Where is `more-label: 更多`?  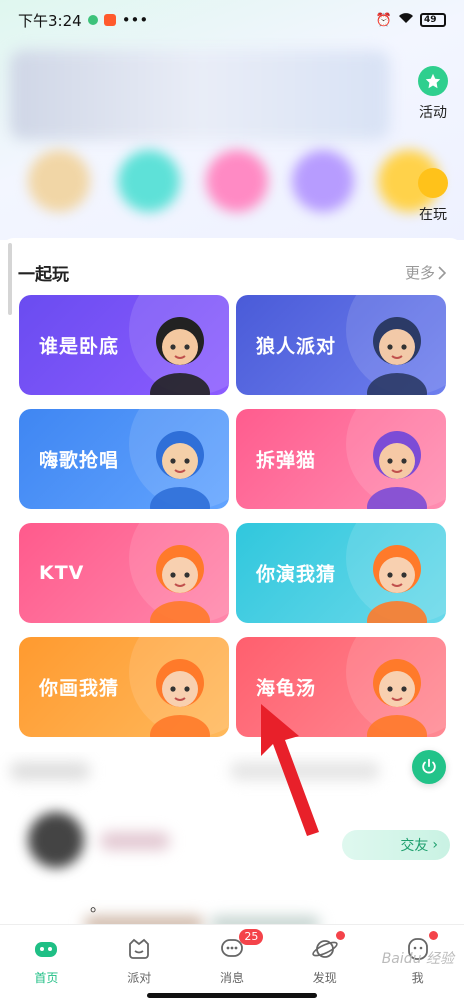
more-label: 更多 is located at coordinates (419, 273).